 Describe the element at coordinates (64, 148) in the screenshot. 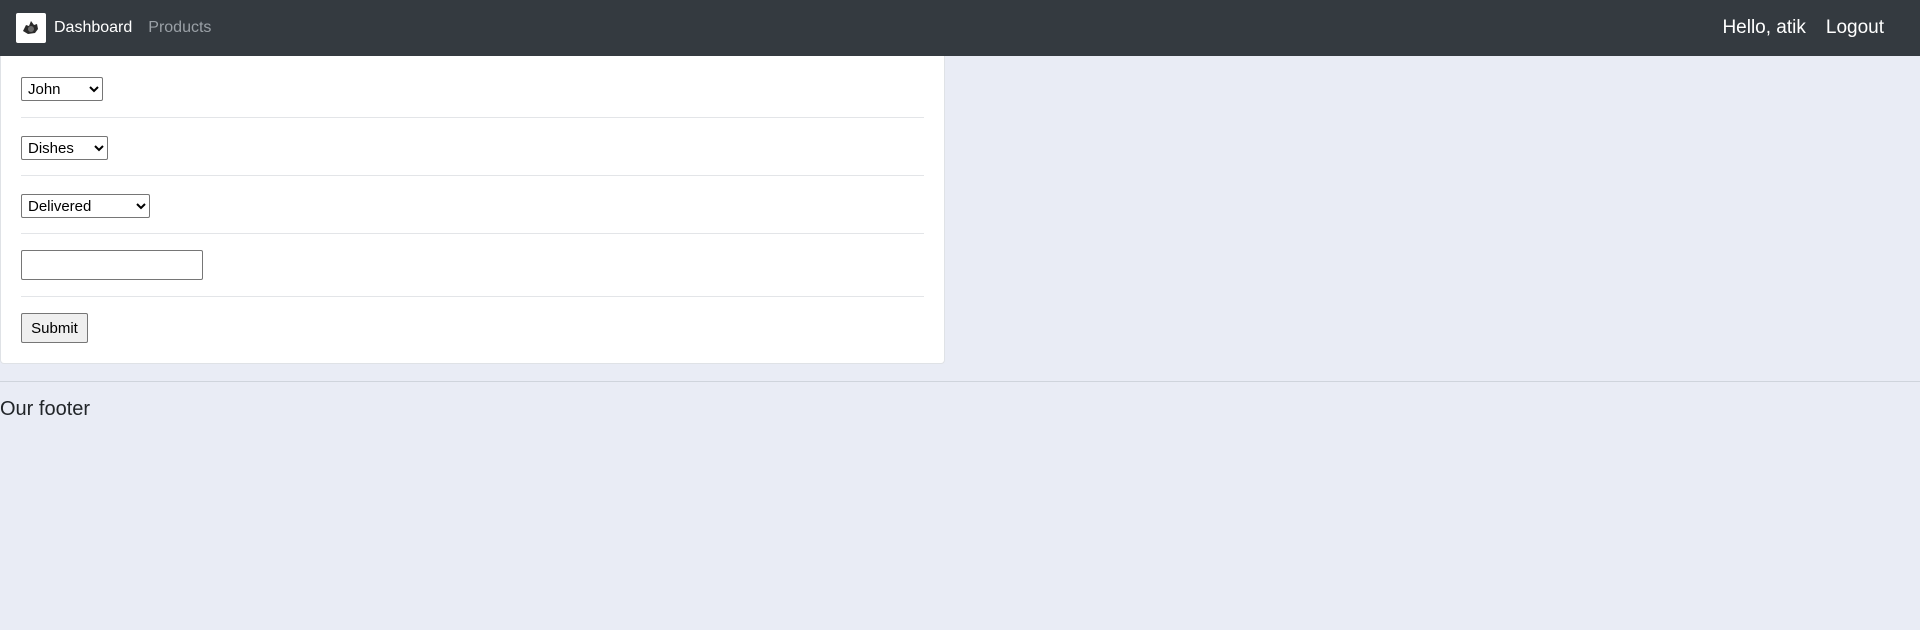

I see `product-select: Dishes` at that location.